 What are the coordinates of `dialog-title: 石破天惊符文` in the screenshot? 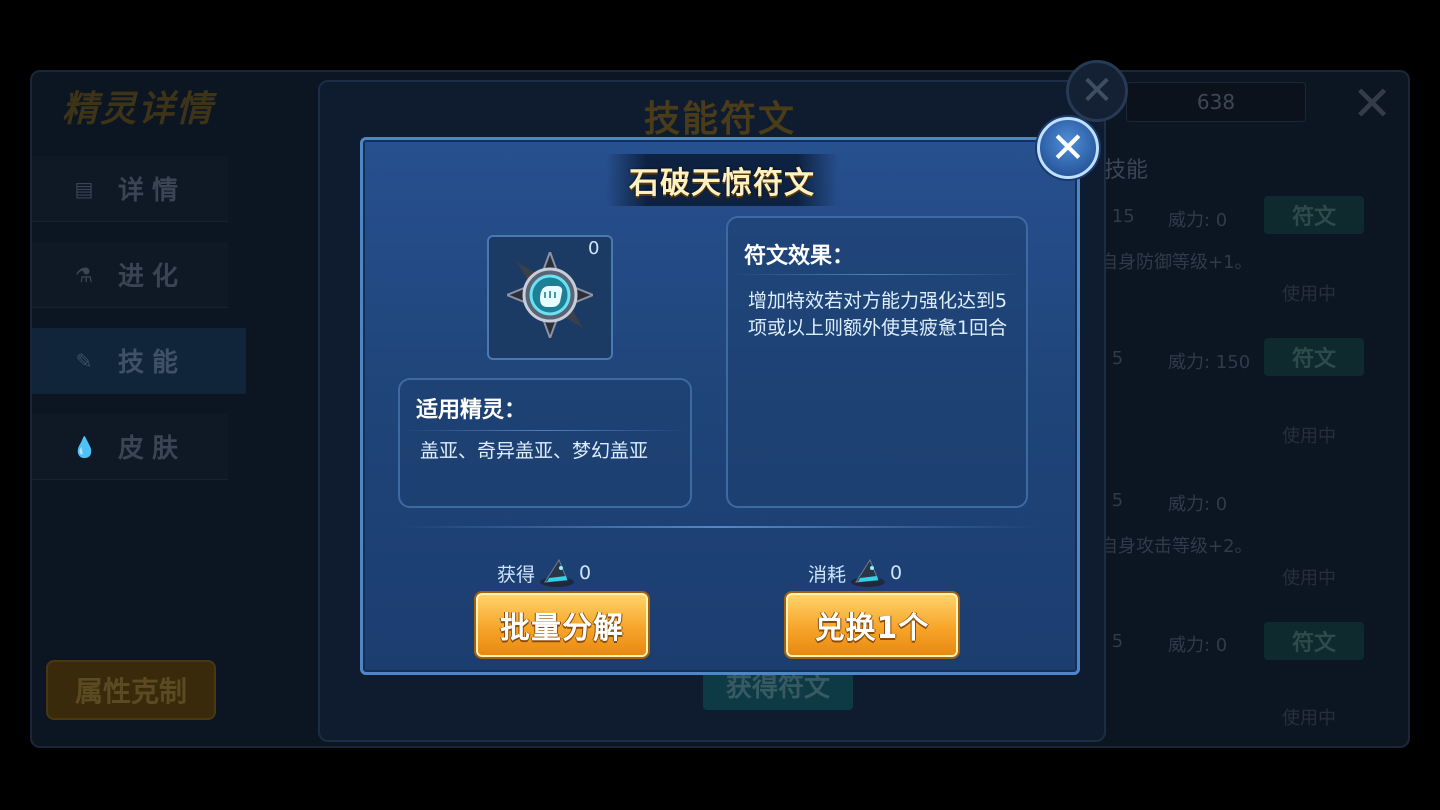 It's located at (722, 183).